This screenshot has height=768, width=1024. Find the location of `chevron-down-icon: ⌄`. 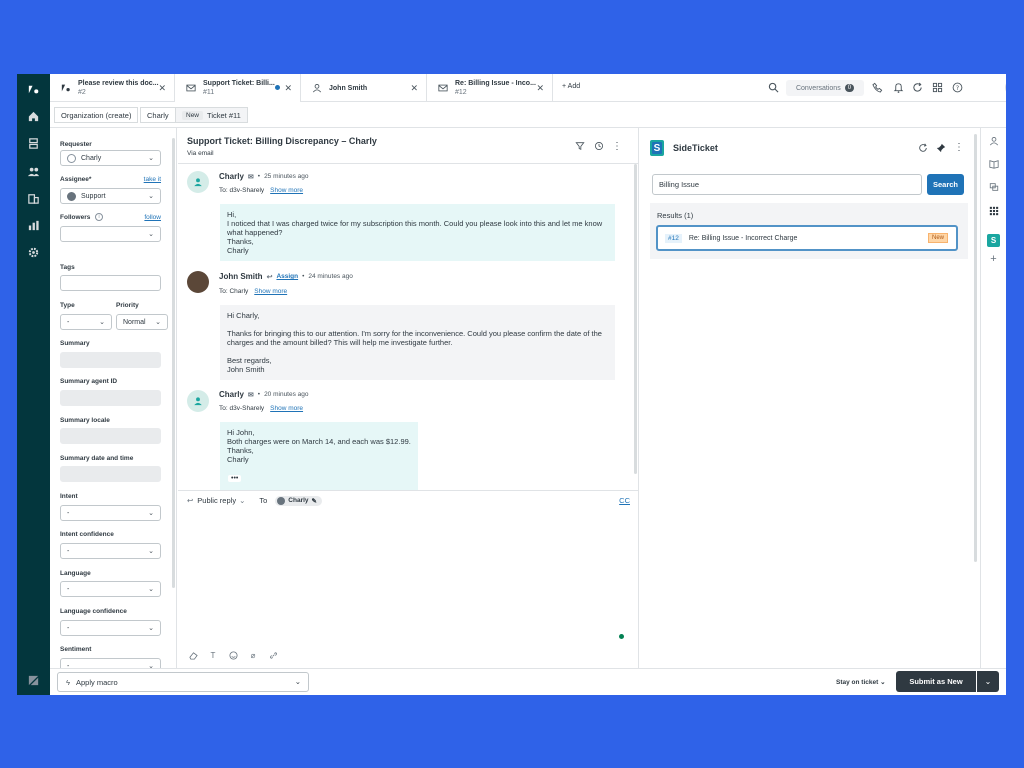

chevron-down-icon: ⌄ is located at coordinates (151, 234).